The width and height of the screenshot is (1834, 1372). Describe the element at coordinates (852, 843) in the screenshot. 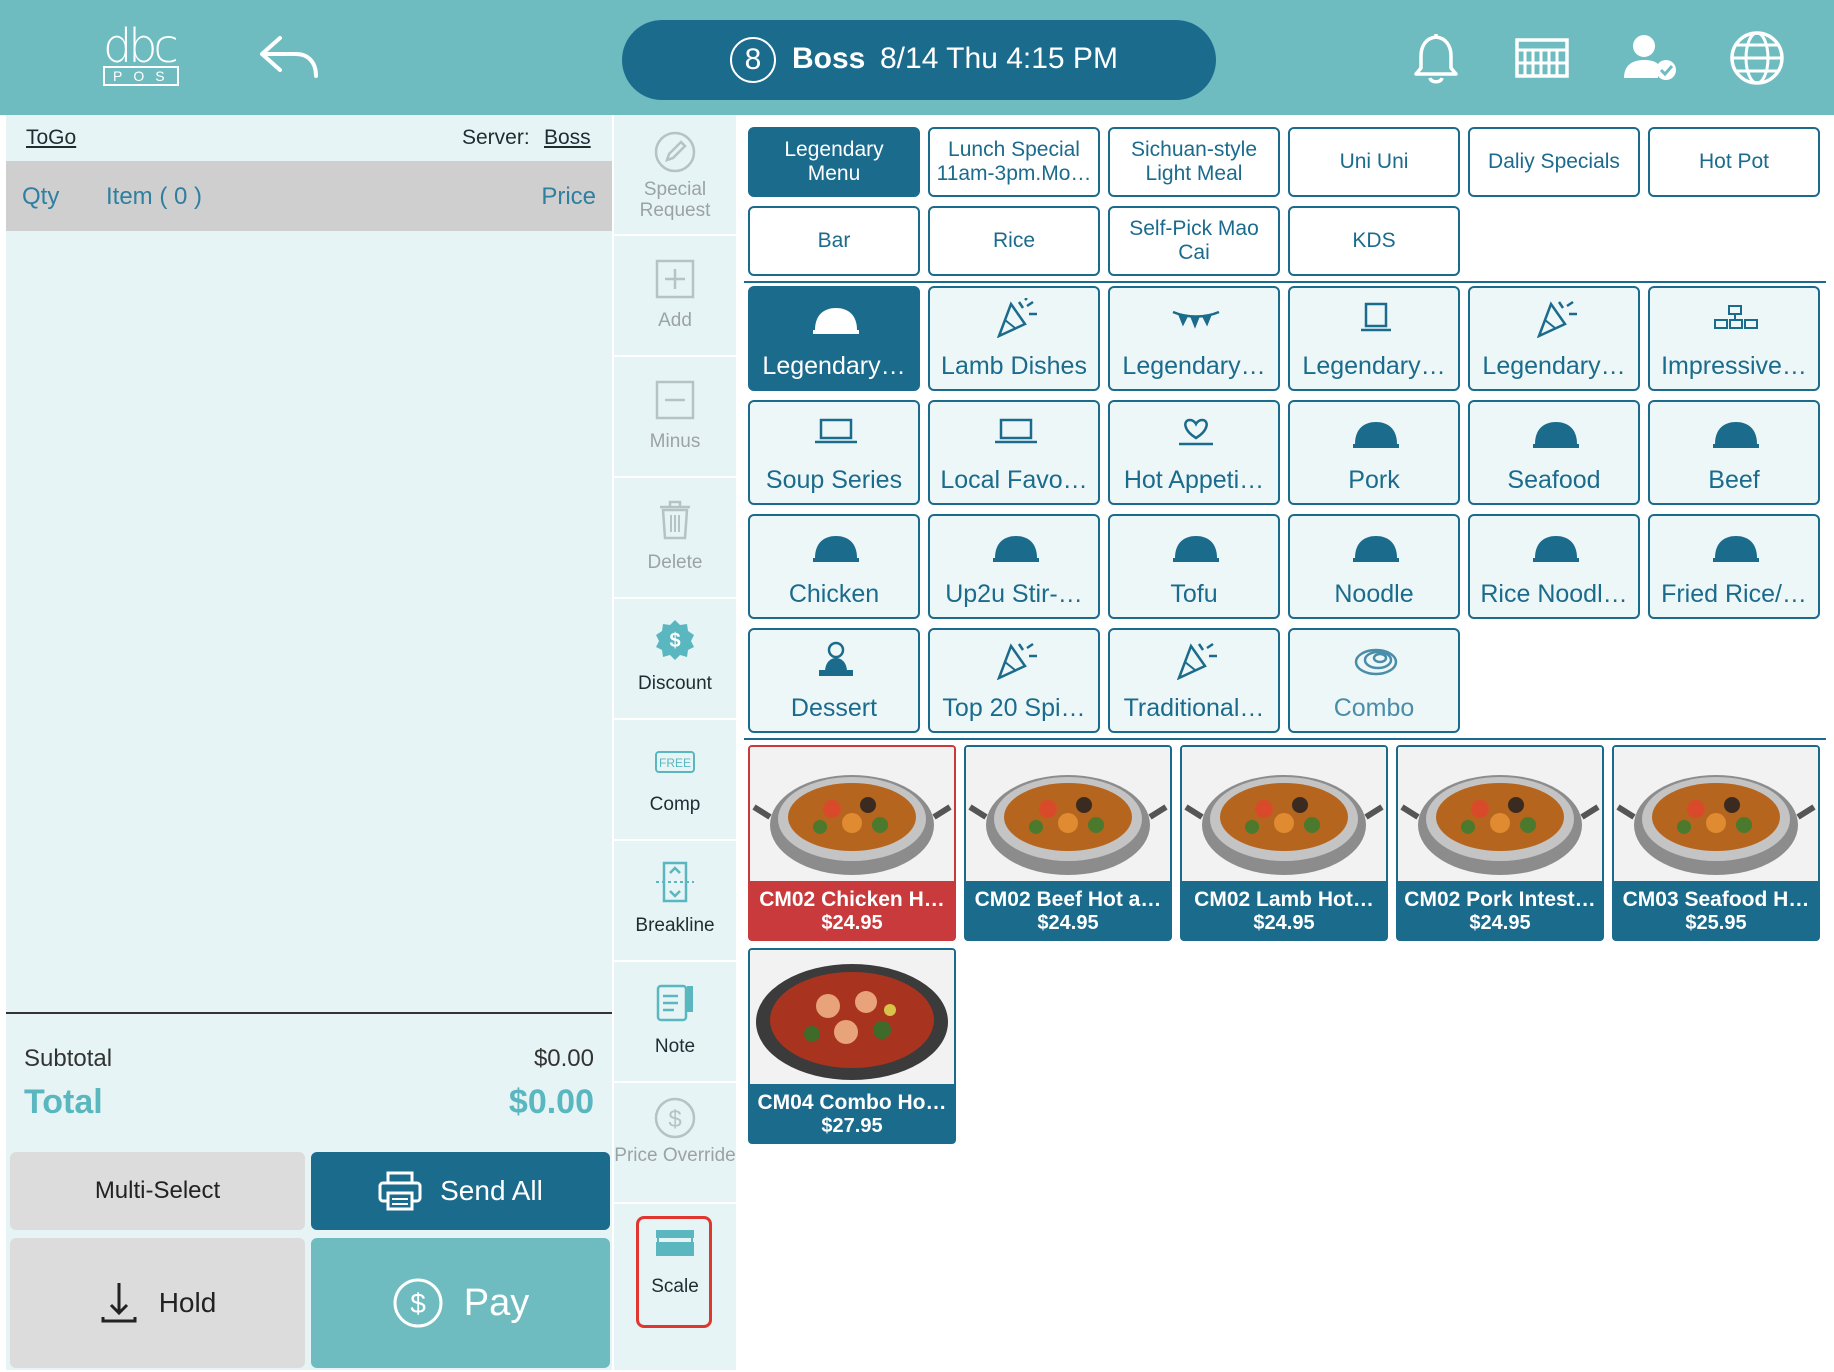

I see `menu-item-cm02-chicken: CM02 Chicken H… $24.95` at that location.